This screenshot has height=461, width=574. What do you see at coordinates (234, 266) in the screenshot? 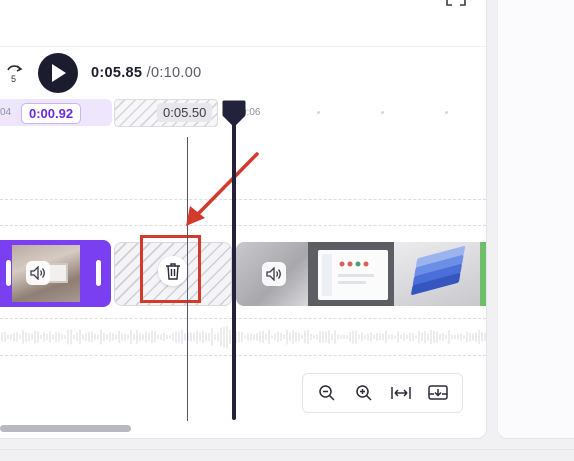
I see `playhead` at bounding box center [234, 266].